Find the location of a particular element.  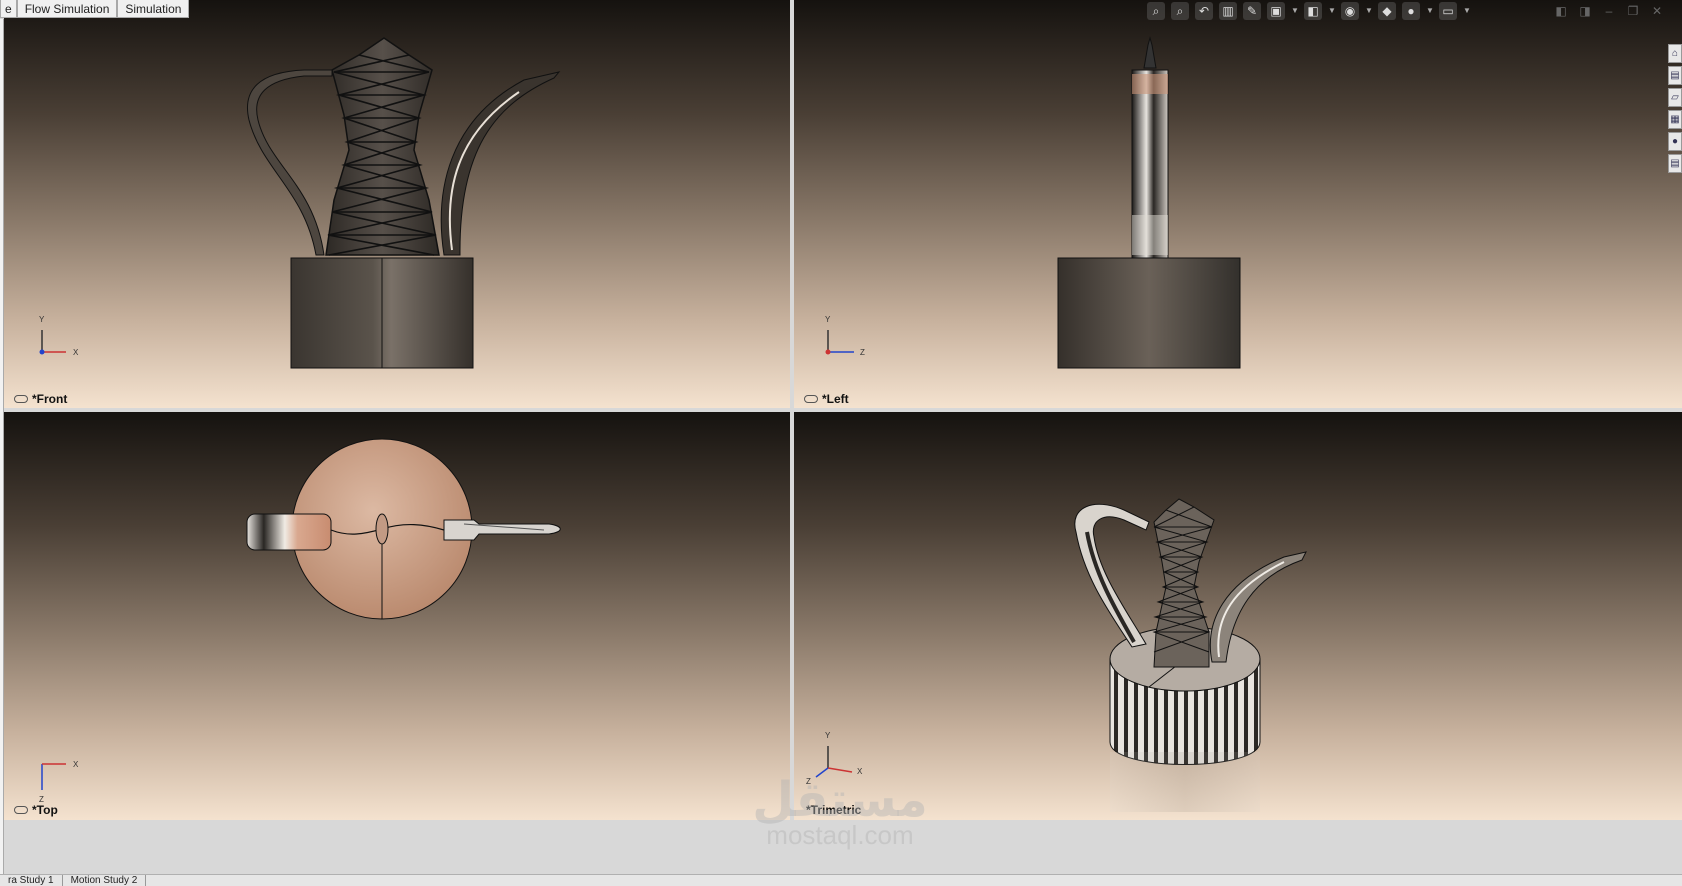

viewport-label-trimetric: *Trimetric is located at coordinates (833, 810).